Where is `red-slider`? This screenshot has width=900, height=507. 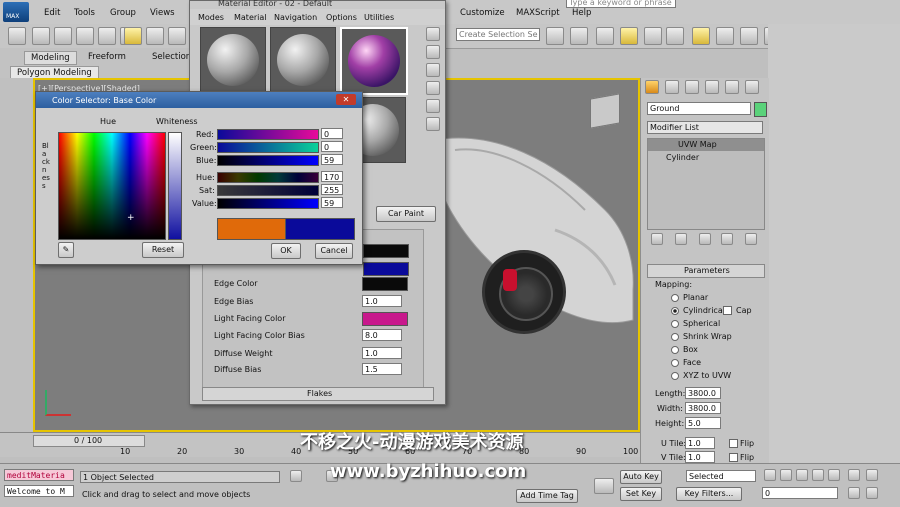 red-slider is located at coordinates (268, 134).